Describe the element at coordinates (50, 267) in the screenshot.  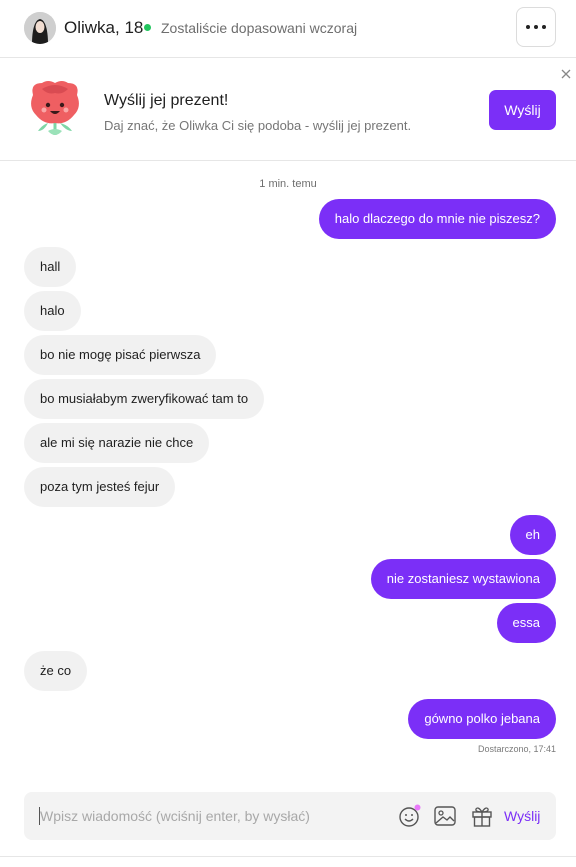
I see `message-bubble-received: hall` at that location.